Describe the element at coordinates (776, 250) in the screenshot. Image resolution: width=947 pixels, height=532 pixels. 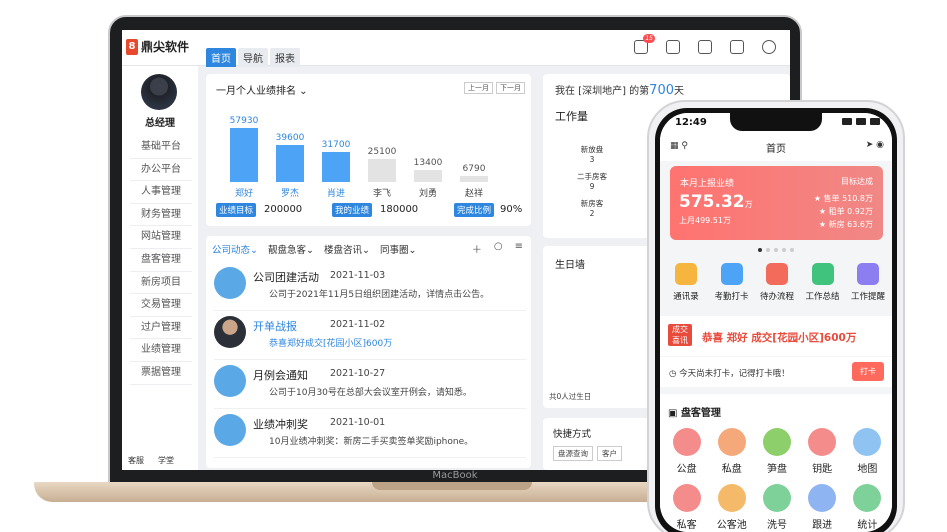
I see `carousel-dots` at that location.